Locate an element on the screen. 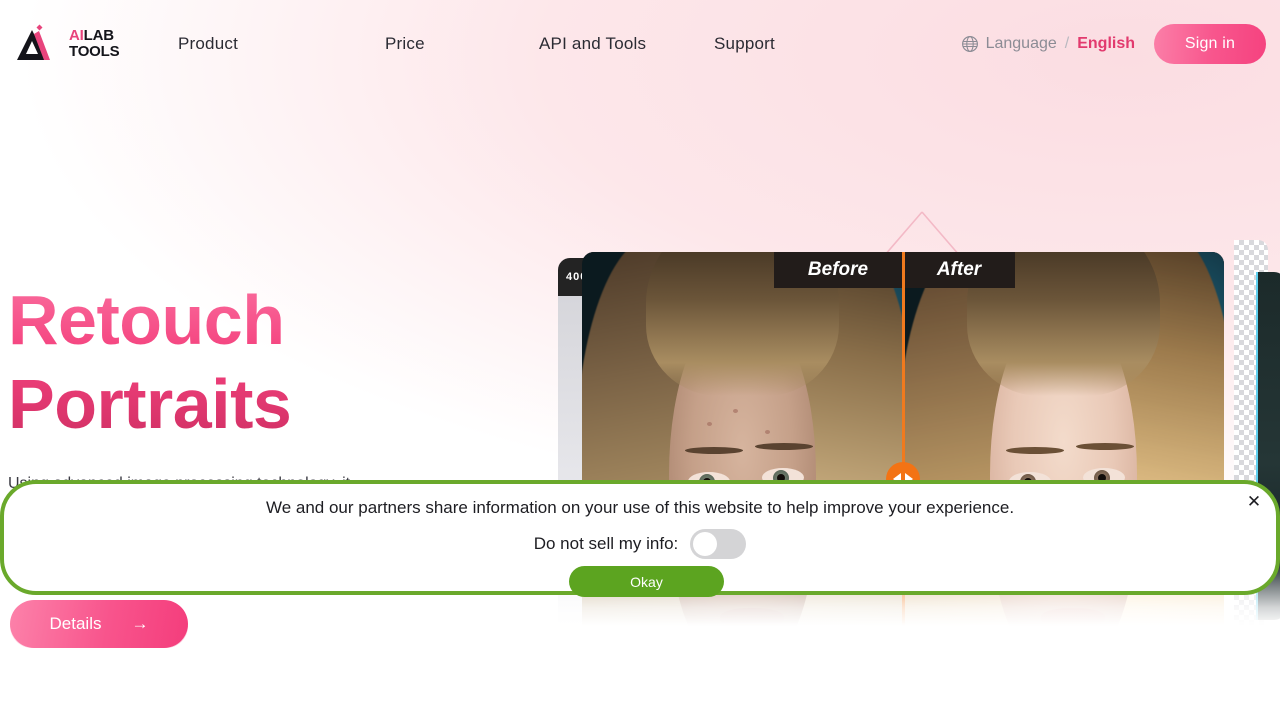  arrow-right-icon: → is located at coordinates (140, 623).